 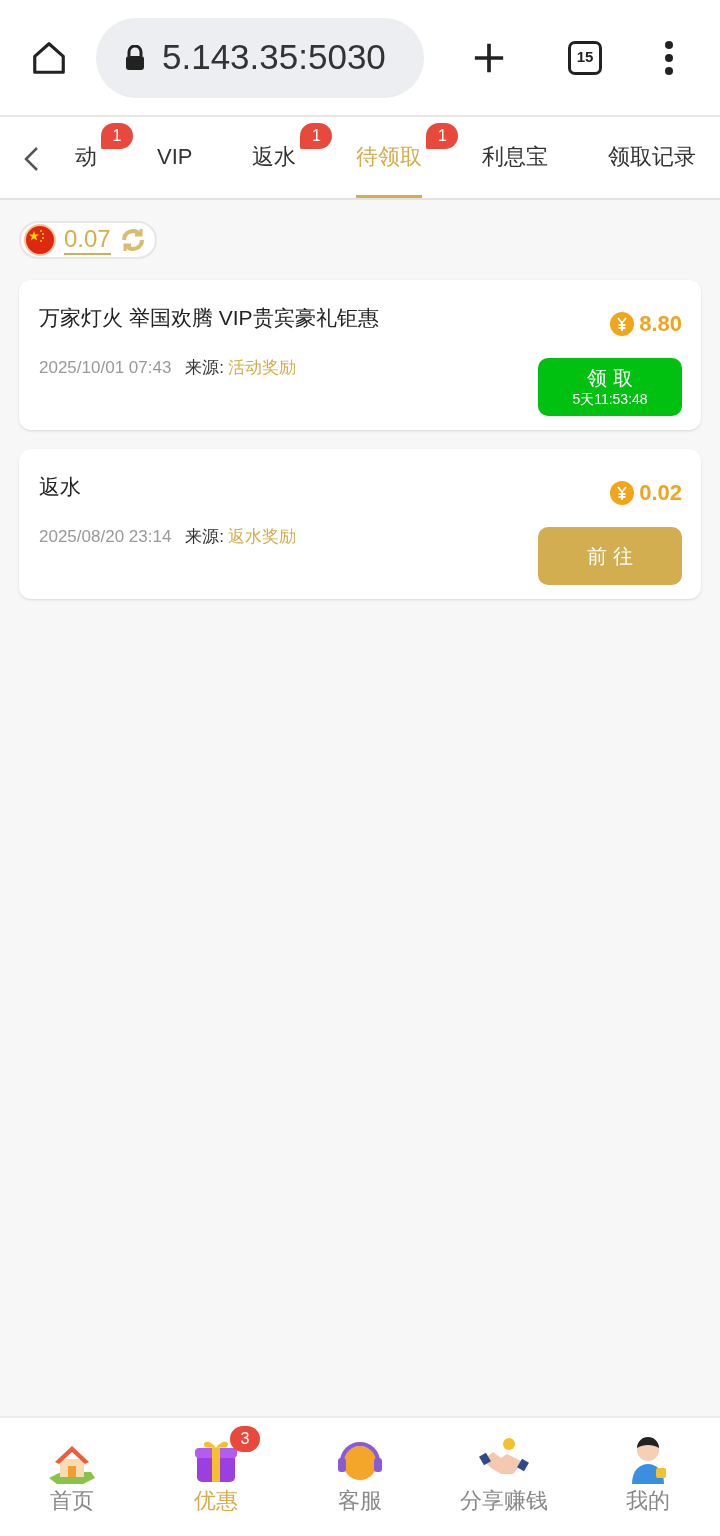 What do you see at coordinates (135, 57) in the screenshot?
I see `lock-icon` at bounding box center [135, 57].